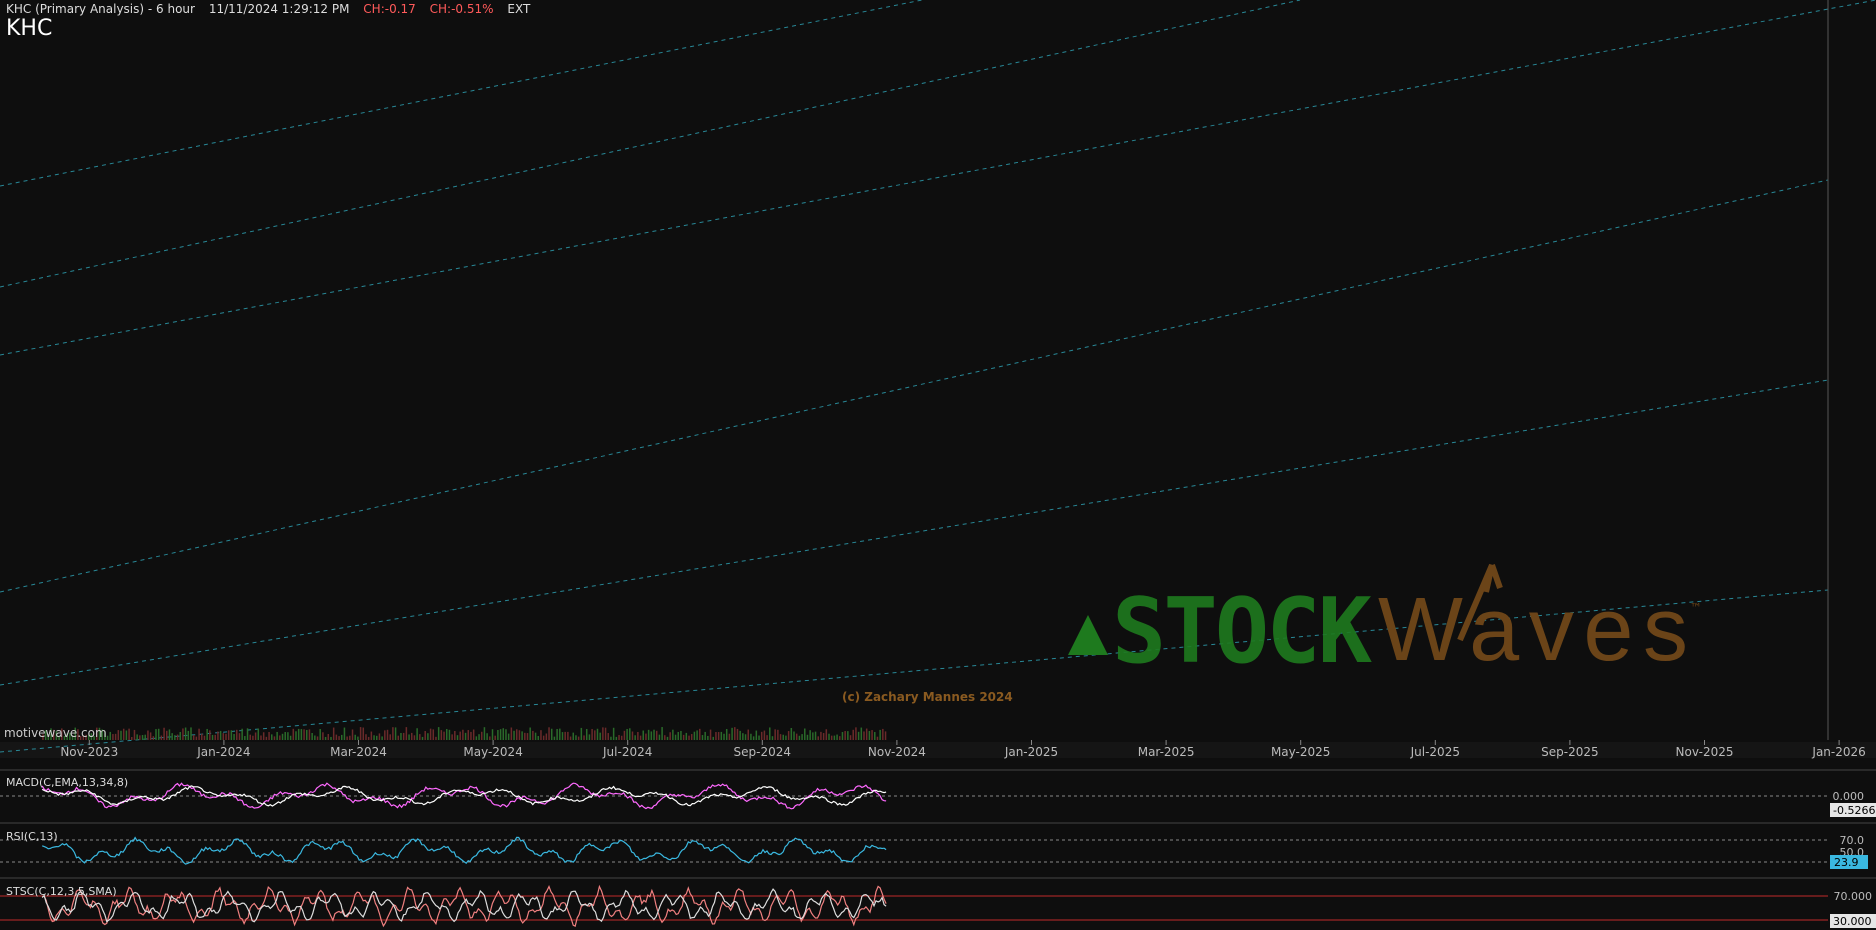 Image resolution: width=1876 pixels, height=930 pixels. What do you see at coordinates (1852, 921) in the screenshot?
I see `stsc-badge: 30.000` at bounding box center [1852, 921].